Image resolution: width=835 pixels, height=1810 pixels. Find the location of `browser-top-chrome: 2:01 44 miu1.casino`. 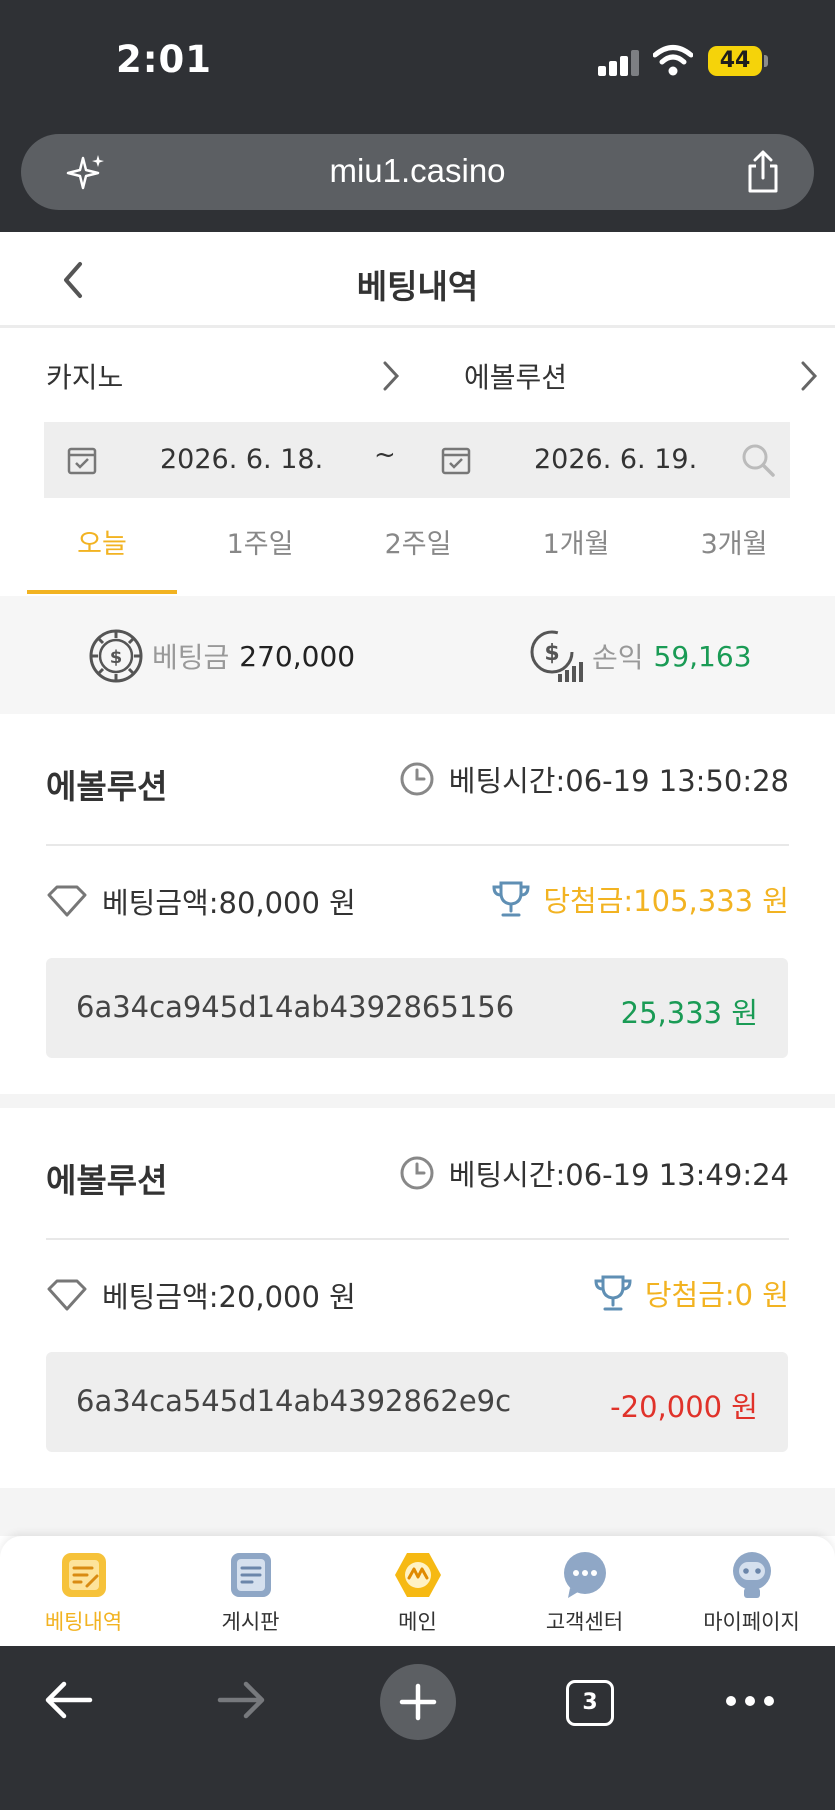

browser-top-chrome: 2:01 44 miu1.casino is located at coordinates (417, 116).